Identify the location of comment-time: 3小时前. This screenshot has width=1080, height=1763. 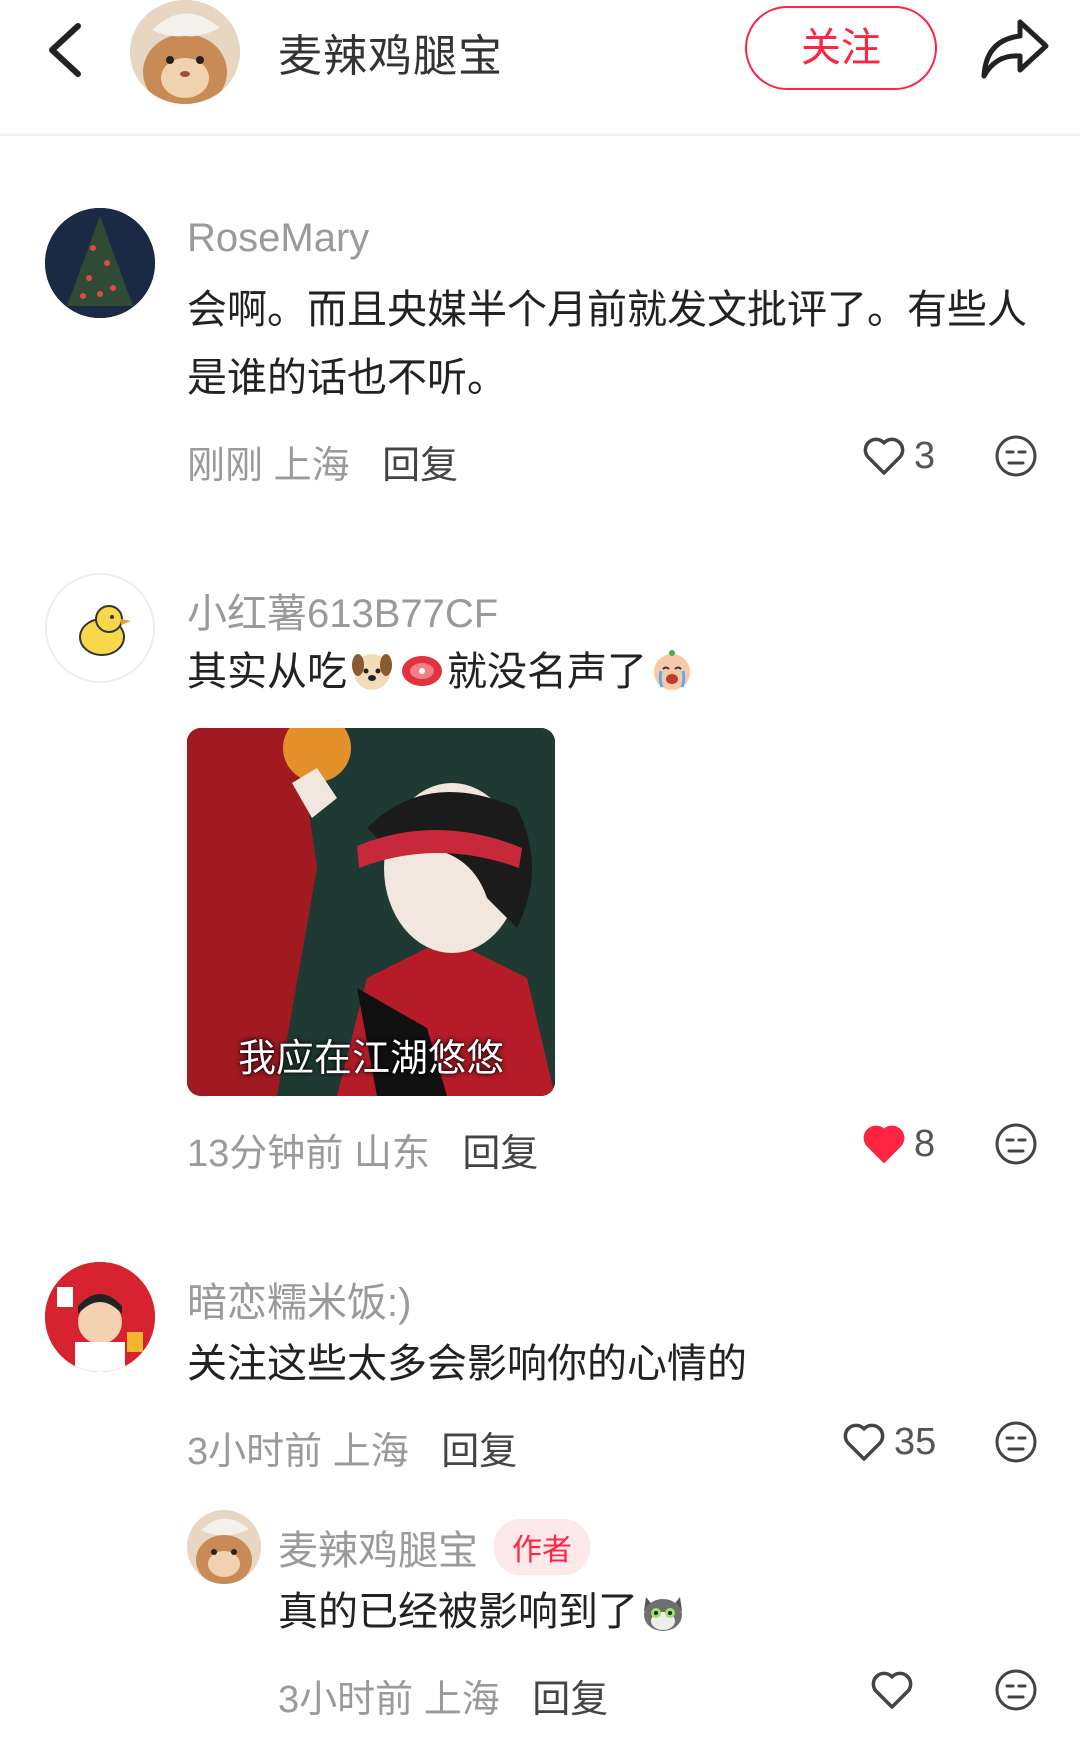
(255, 1452).